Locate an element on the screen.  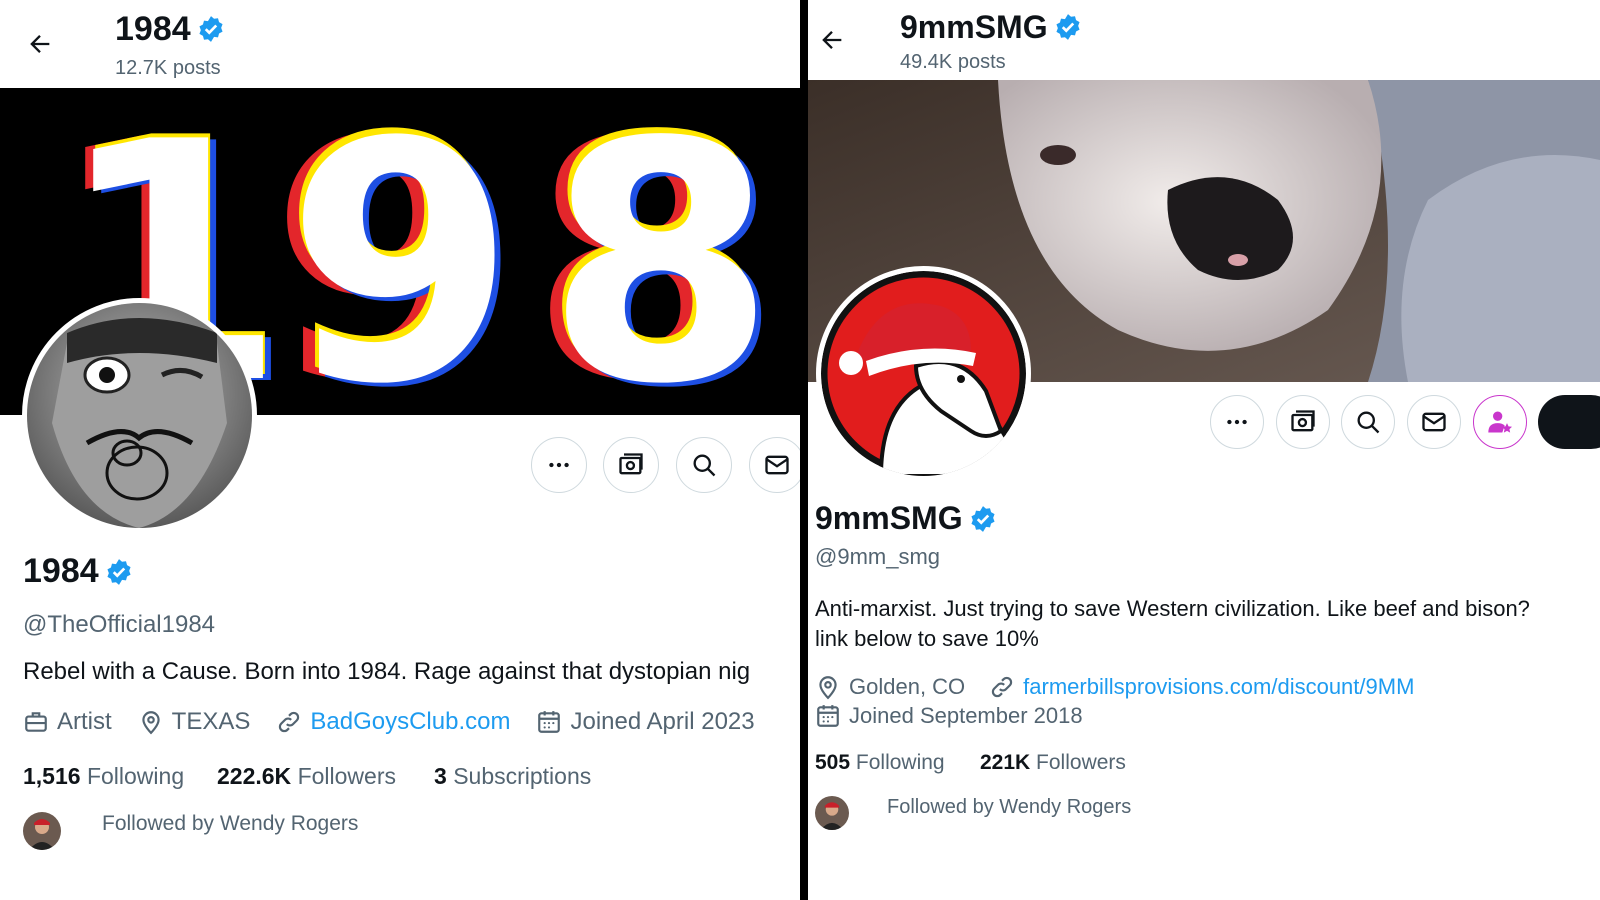
user-handle: @9mm_smg is located at coordinates (878, 556).